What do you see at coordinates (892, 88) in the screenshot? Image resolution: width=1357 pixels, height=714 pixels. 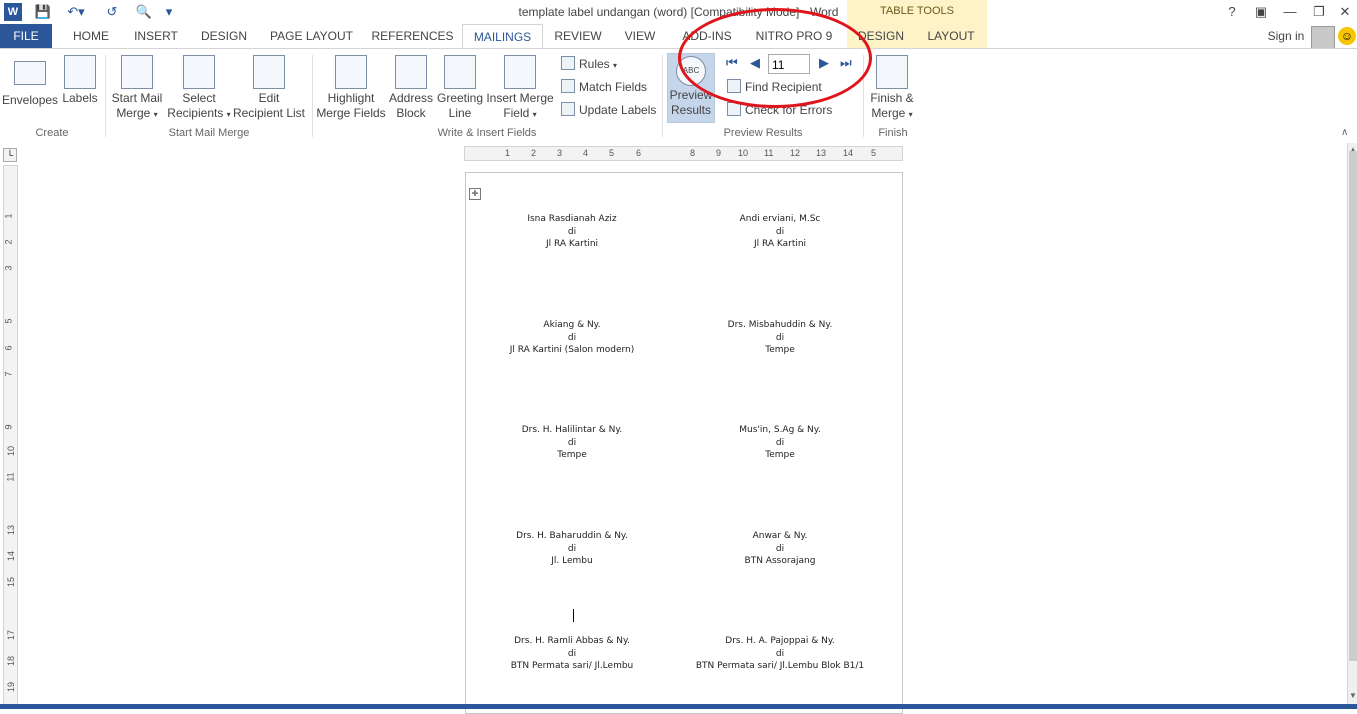 I see `finish-merge-button: Finish & Merge ▾` at bounding box center [892, 88].